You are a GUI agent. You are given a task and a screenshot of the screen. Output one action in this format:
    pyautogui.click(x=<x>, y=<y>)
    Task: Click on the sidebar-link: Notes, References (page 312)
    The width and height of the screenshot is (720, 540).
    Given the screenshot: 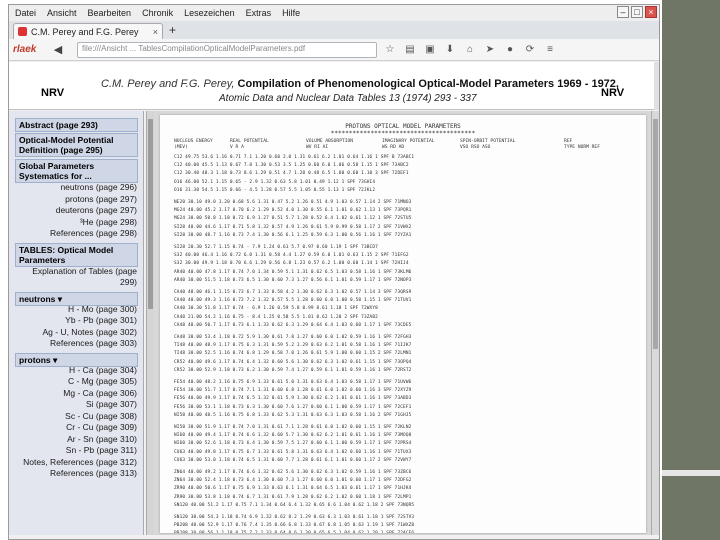 What is the action you would take?
    pyautogui.click(x=80, y=462)
    